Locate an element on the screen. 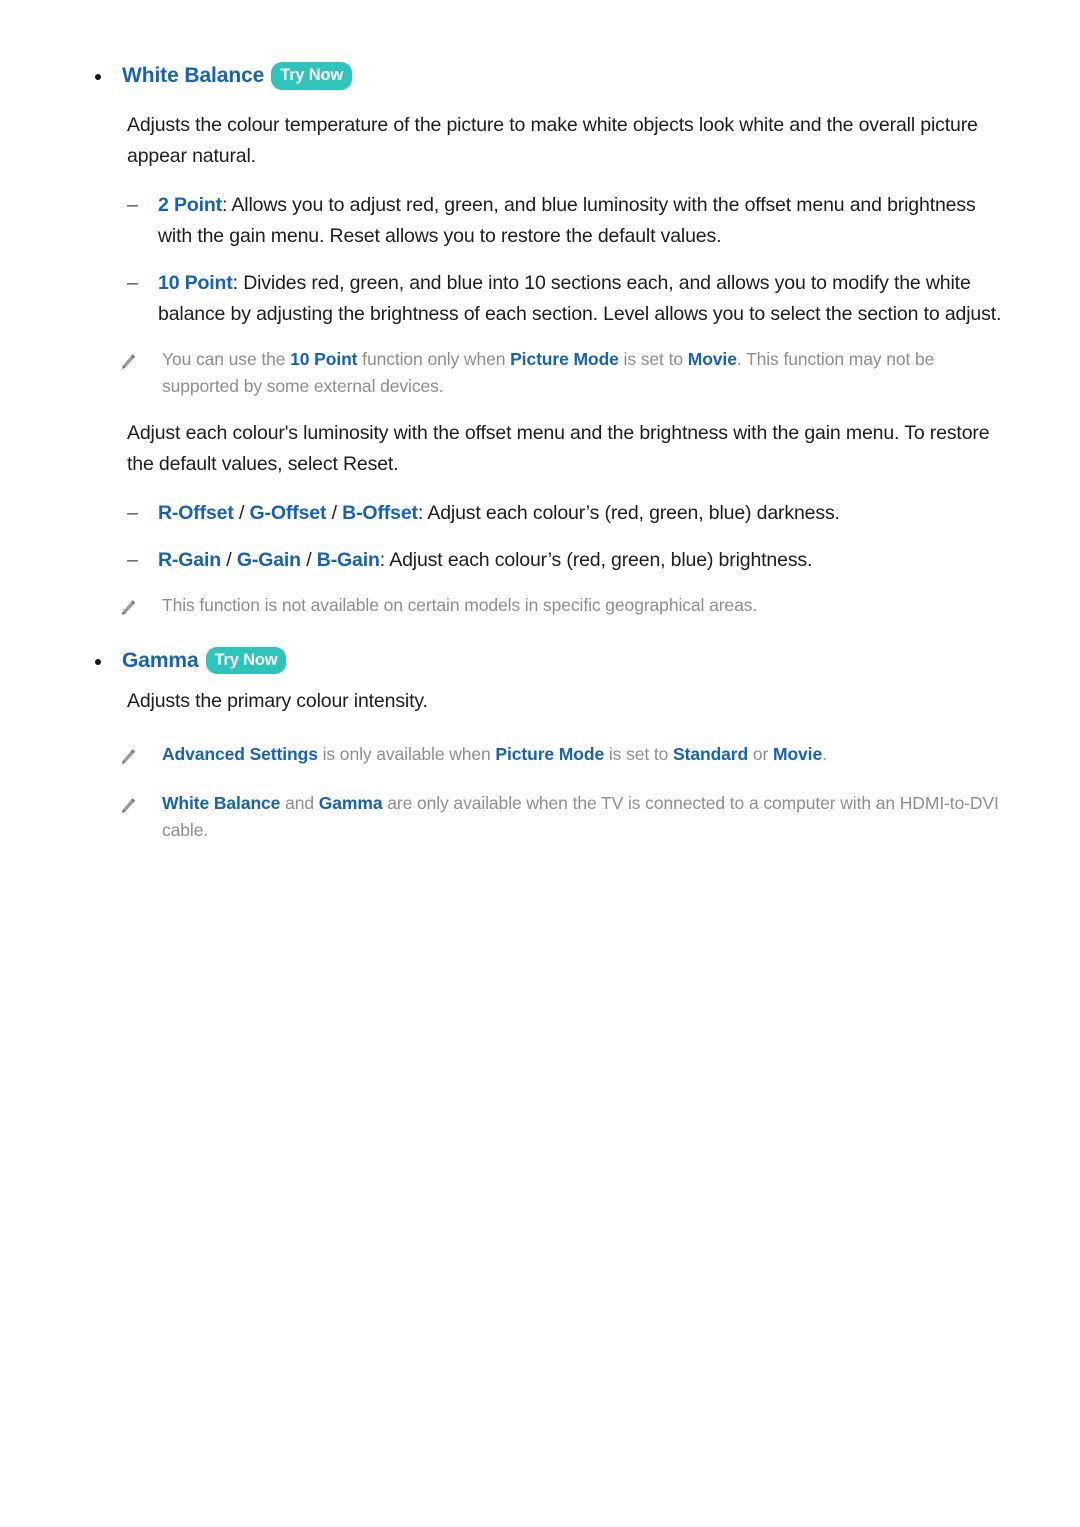 The width and height of the screenshot is (1080, 1527). term-b-gain: B-Gain is located at coordinates (348, 559).